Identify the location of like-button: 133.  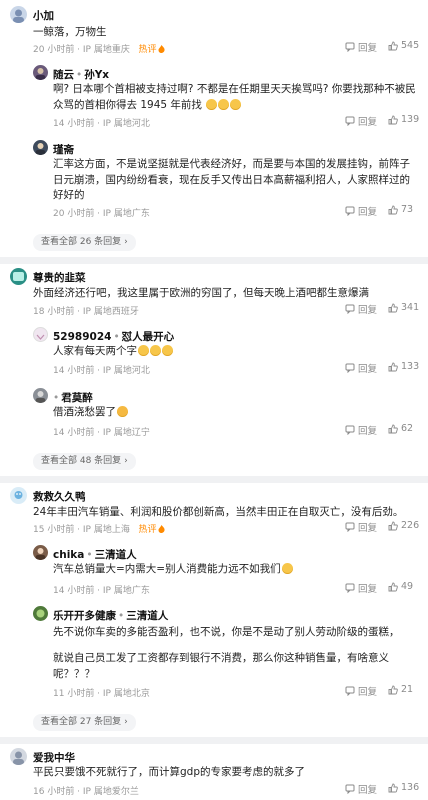
(403, 366).